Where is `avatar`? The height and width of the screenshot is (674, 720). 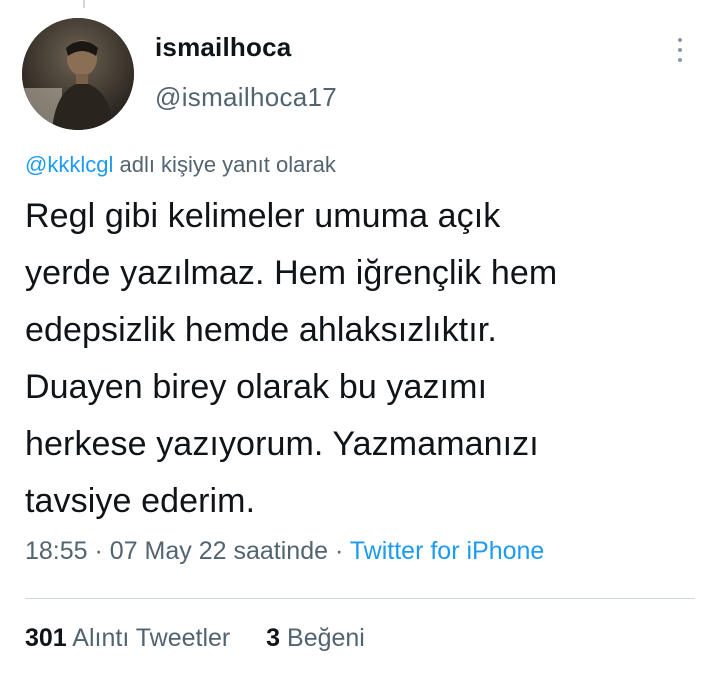 avatar is located at coordinates (78, 74).